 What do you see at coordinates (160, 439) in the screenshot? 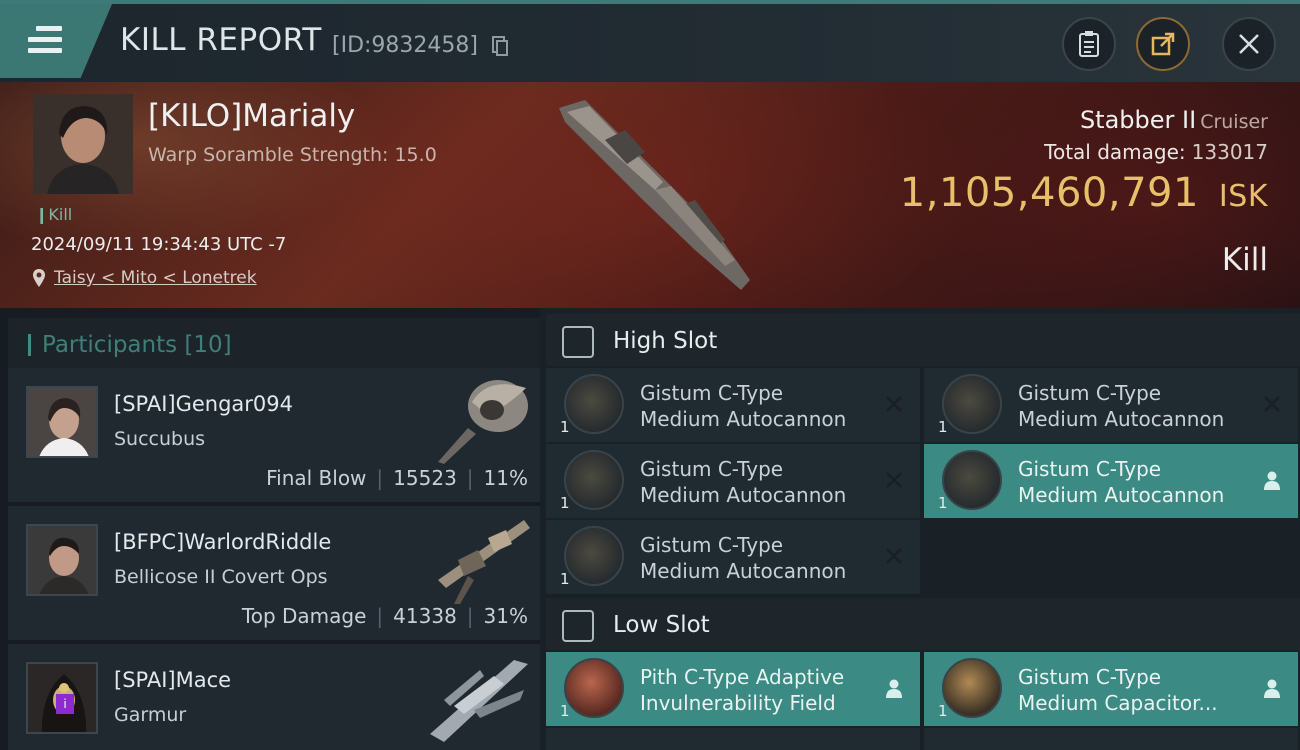
I see `participant-ship: Succubus` at bounding box center [160, 439].